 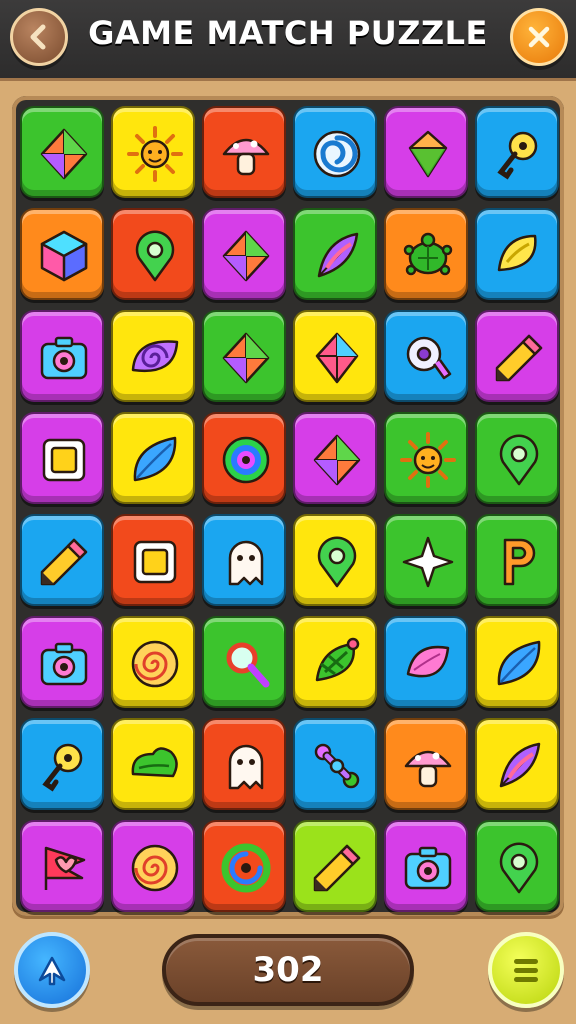 I want to click on menu-button, so click(x=526, y=970).